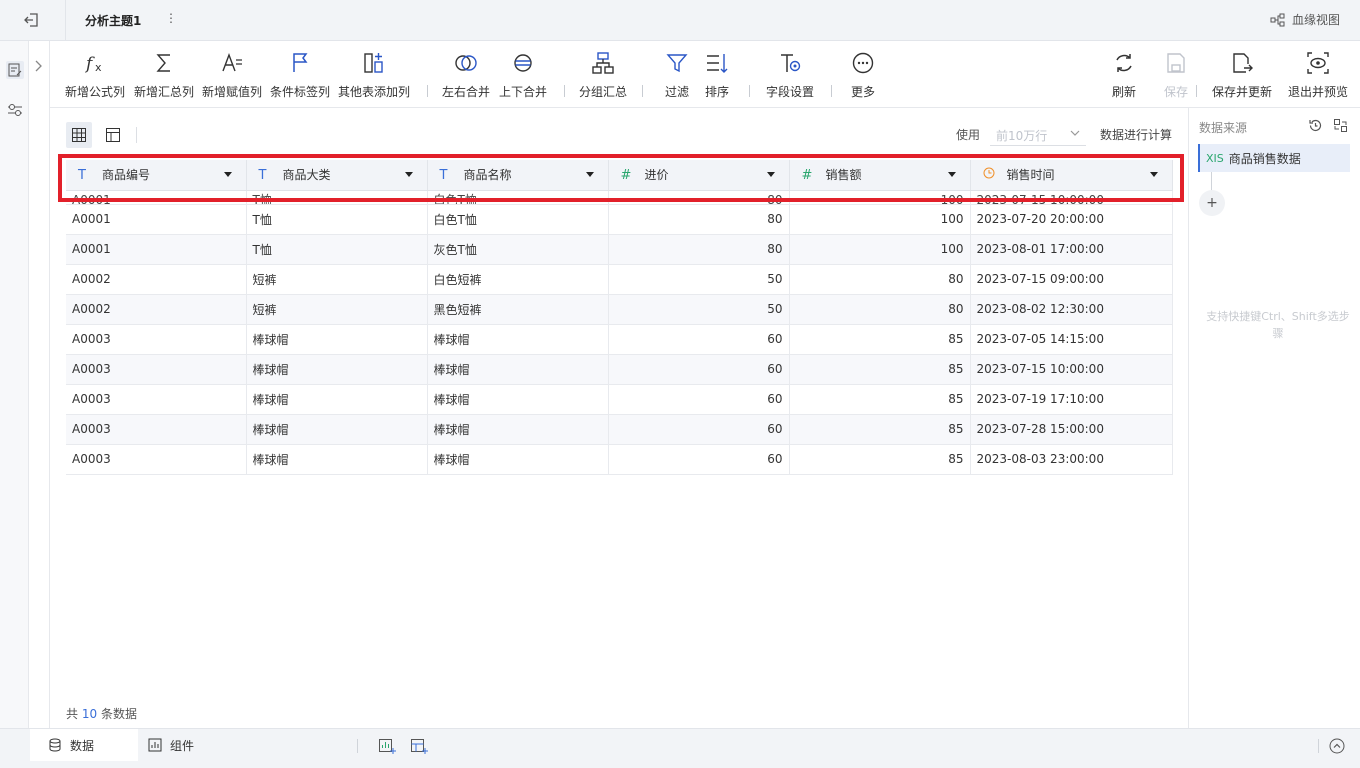 The image size is (1360, 768). Describe the element at coordinates (113, 135) in the screenshot. I see `layout-view-button` at that location.